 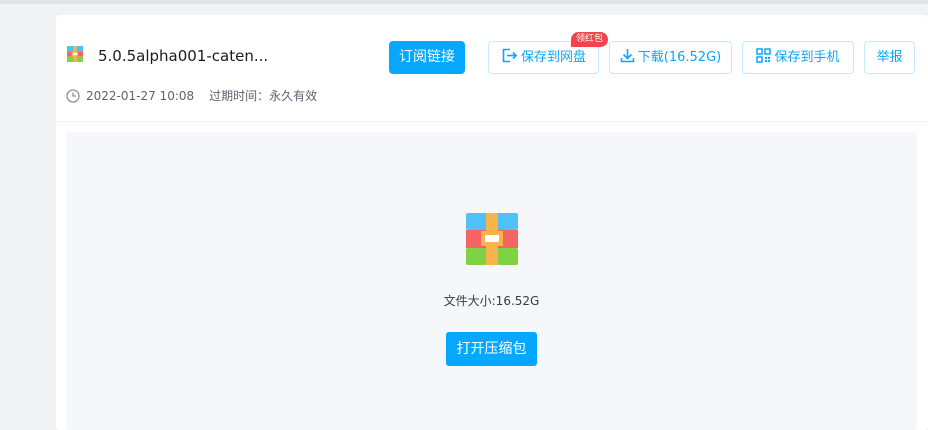 I want to click on top-border, so click(x=464, y=2).